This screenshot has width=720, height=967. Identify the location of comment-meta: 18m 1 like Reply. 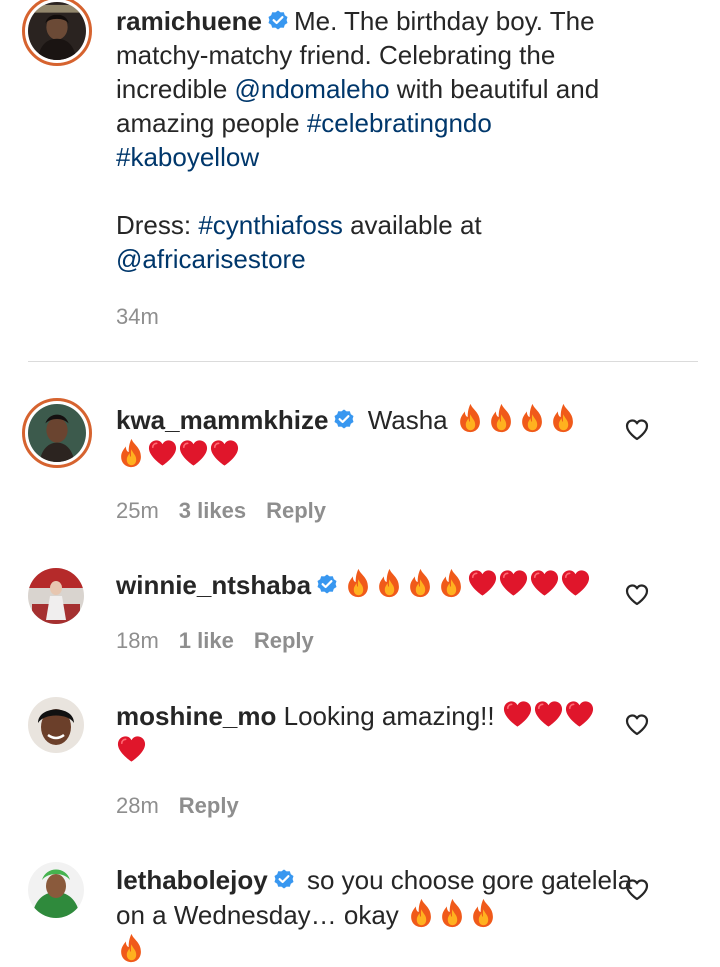
(225, 641).